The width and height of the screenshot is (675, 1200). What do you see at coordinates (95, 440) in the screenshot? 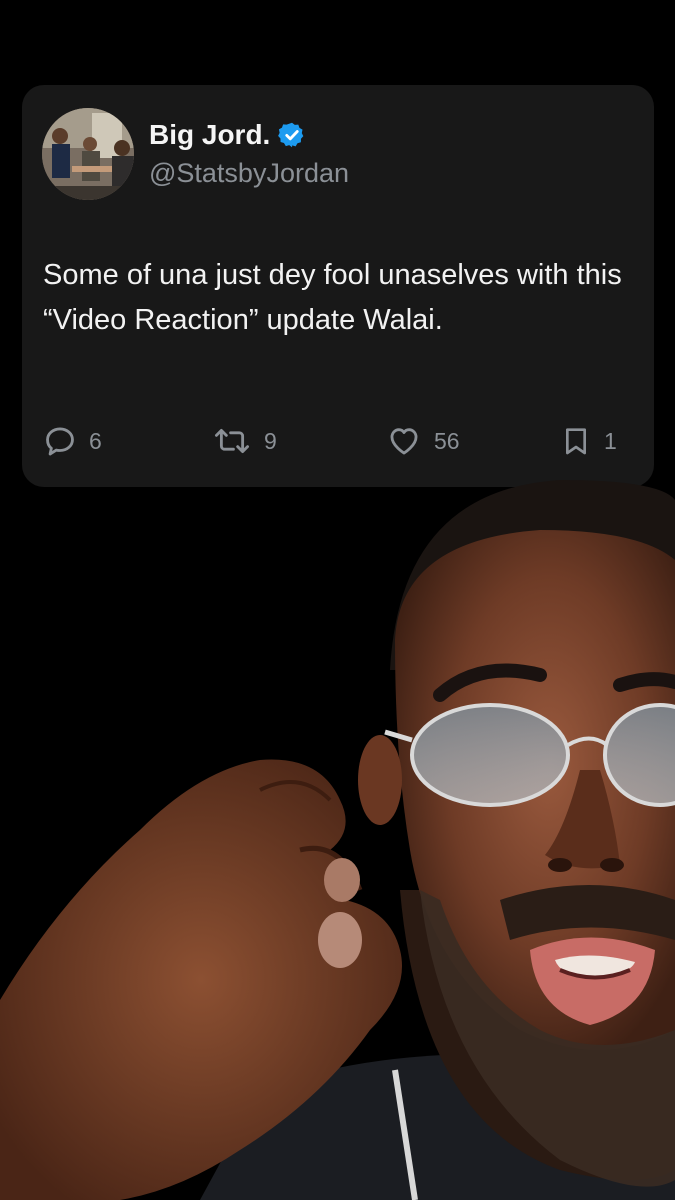
I see `reply-count: 6` at bounding box center [95, 440].